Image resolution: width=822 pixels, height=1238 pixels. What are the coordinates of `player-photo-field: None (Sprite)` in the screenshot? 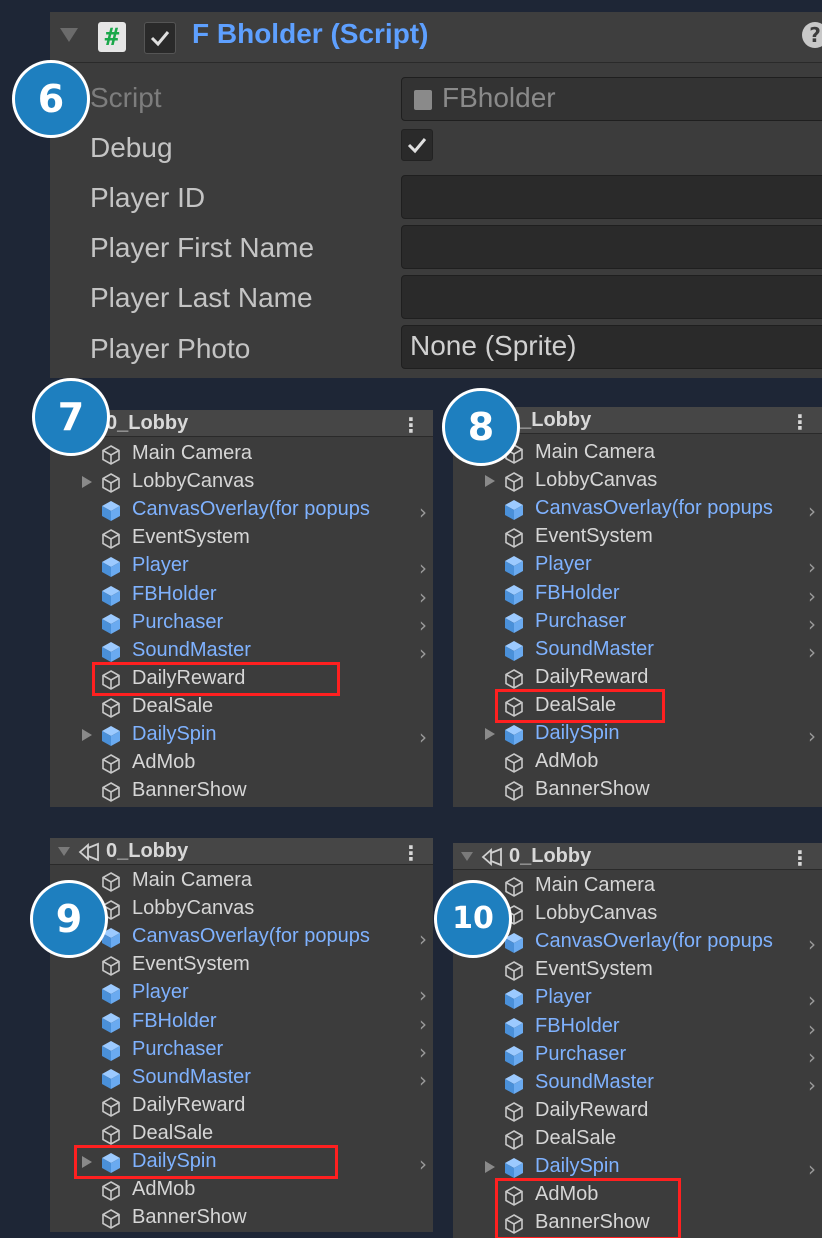 It's located at (611, 347).